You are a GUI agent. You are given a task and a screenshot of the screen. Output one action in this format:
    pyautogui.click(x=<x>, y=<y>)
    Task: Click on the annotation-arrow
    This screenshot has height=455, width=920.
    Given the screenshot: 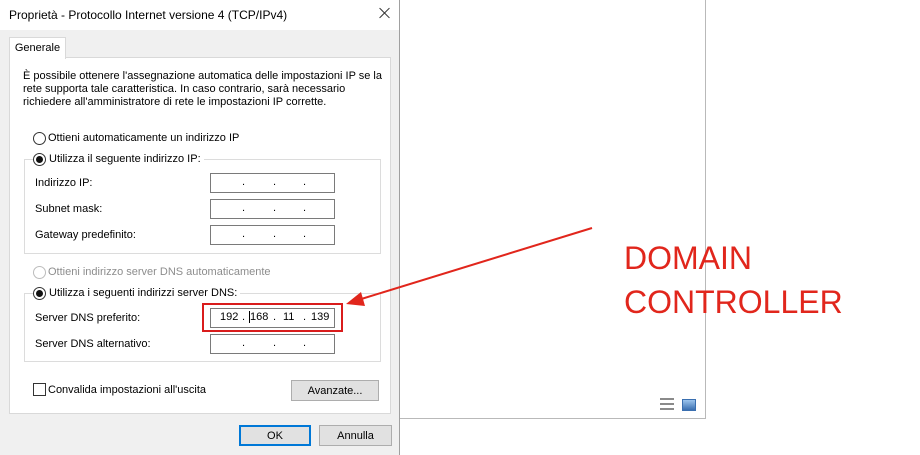 What is the action you would take?
    pyautogui.click(x=469, y=266)
    